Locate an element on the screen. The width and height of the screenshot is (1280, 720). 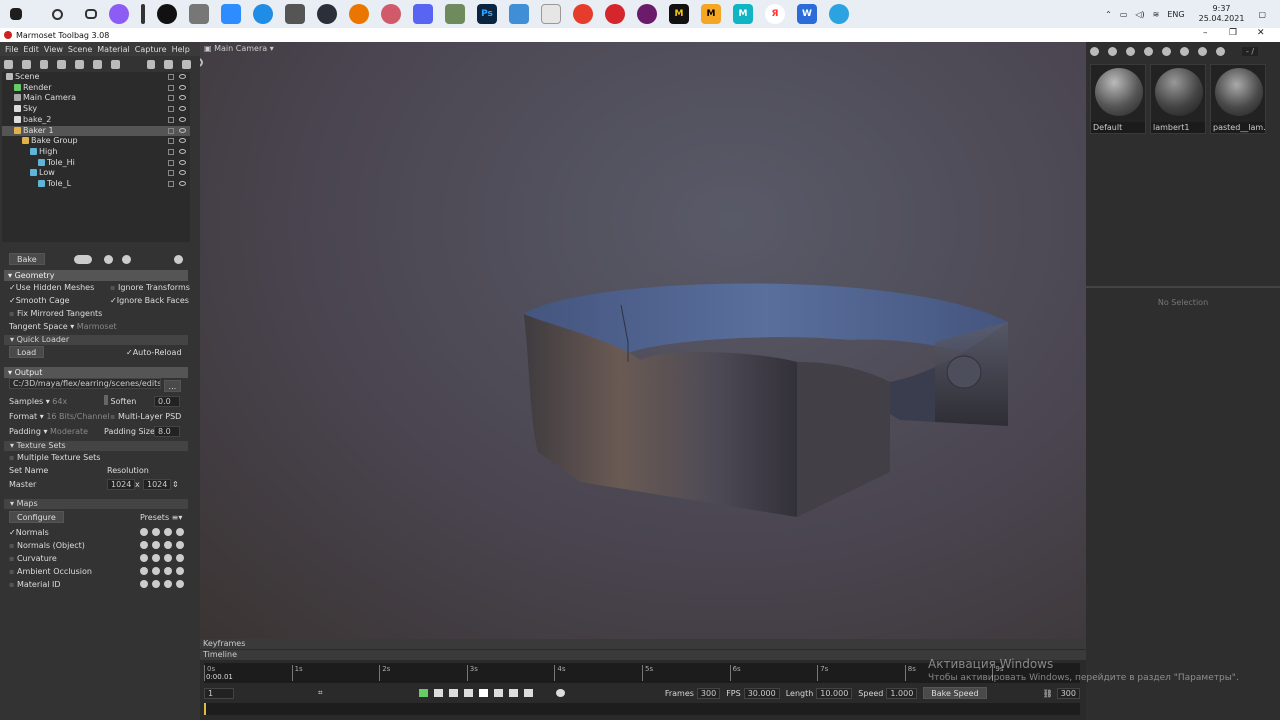
notification-icon: ▢ is located at coordinates (1262, 14).